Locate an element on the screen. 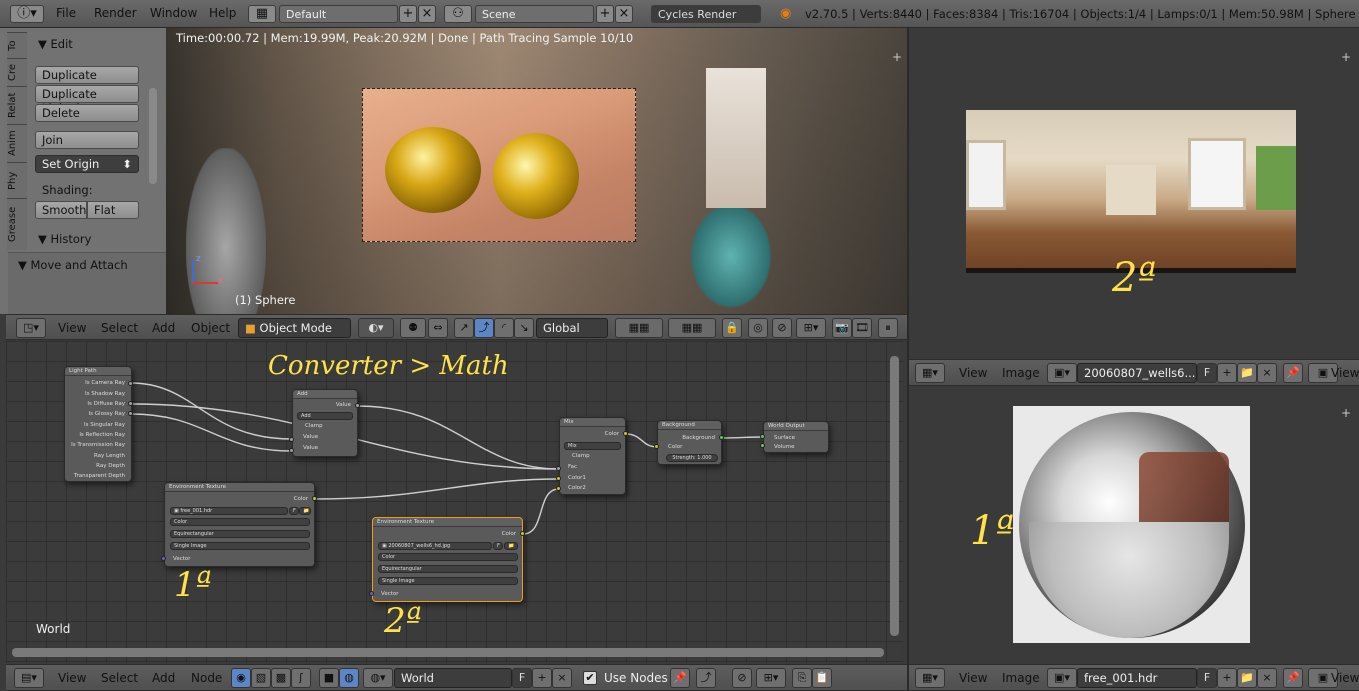 This screenshot has width=1359, height=691. mix-node: Mix Color Mix Clamp Fac Color1 Color2 is located at coordinates (592, 456).